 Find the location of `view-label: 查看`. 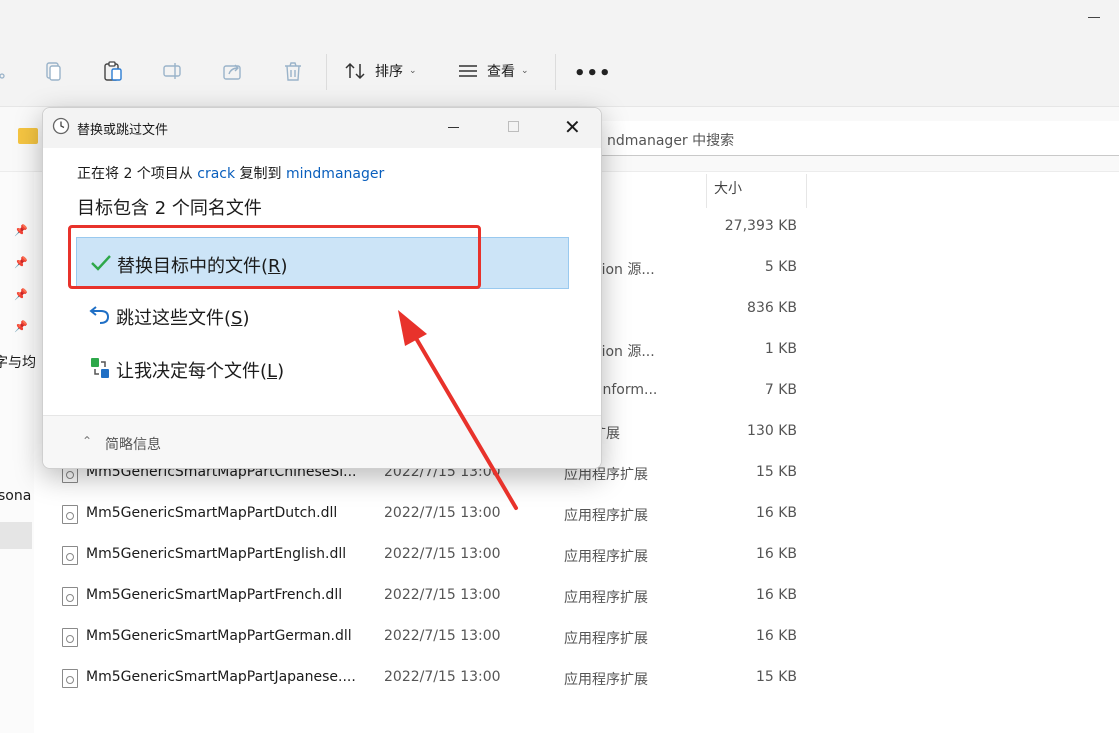

view-label: 查看 is located at coordinates (501, 72).